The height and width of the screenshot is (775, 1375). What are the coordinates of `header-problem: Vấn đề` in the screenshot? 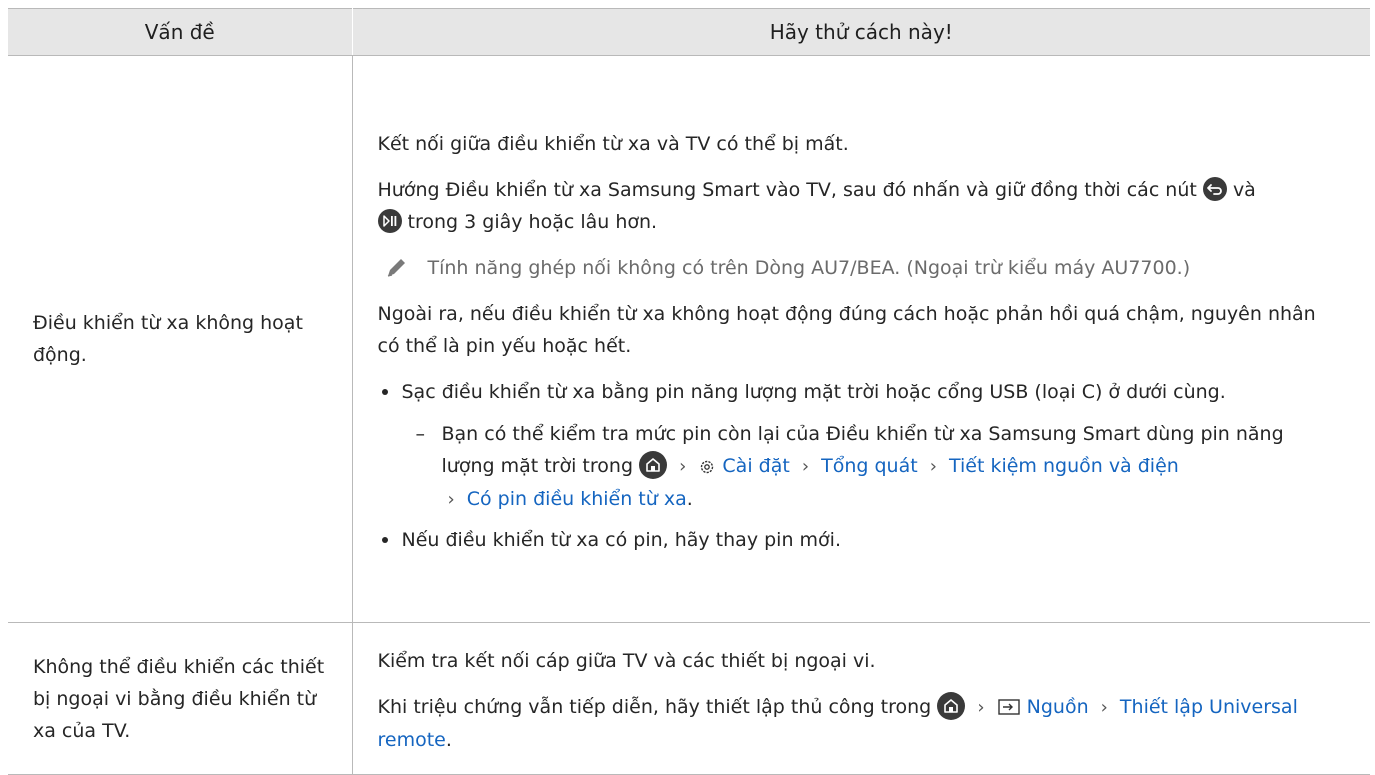 It's located at (180, 32).